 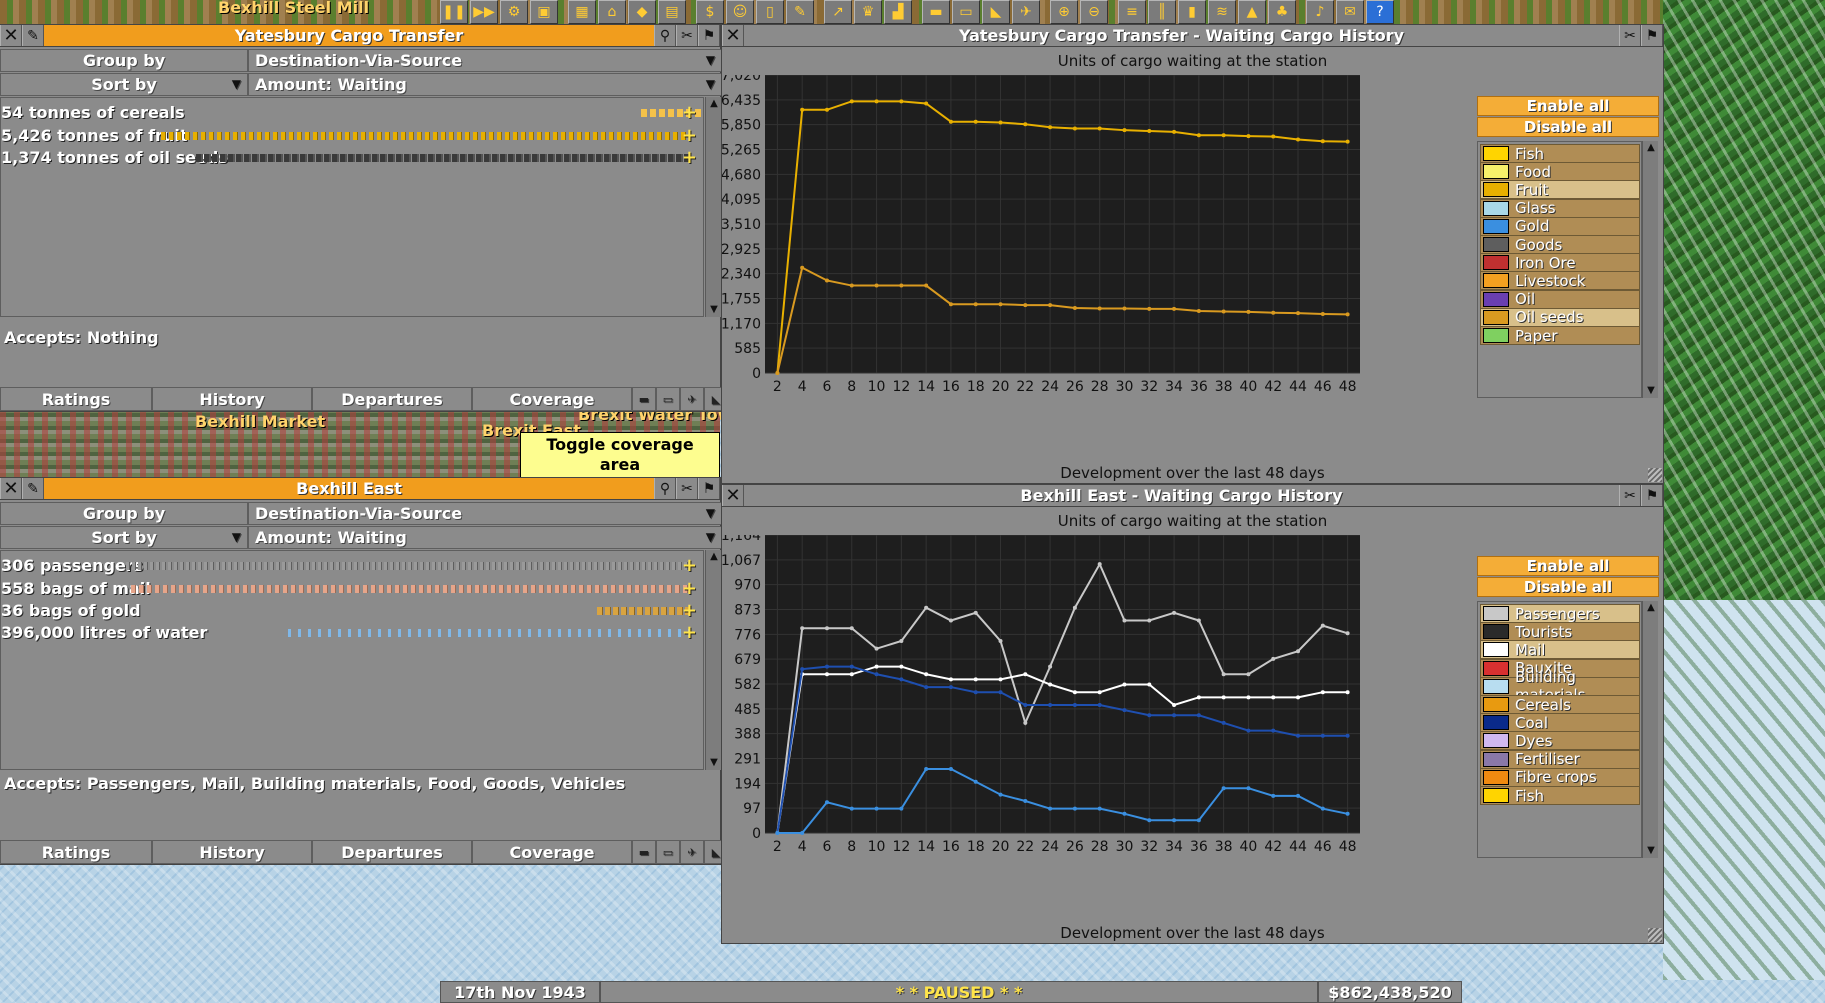 I want to click on landscaping-icon: ♣, so click(x=1282, y=12).